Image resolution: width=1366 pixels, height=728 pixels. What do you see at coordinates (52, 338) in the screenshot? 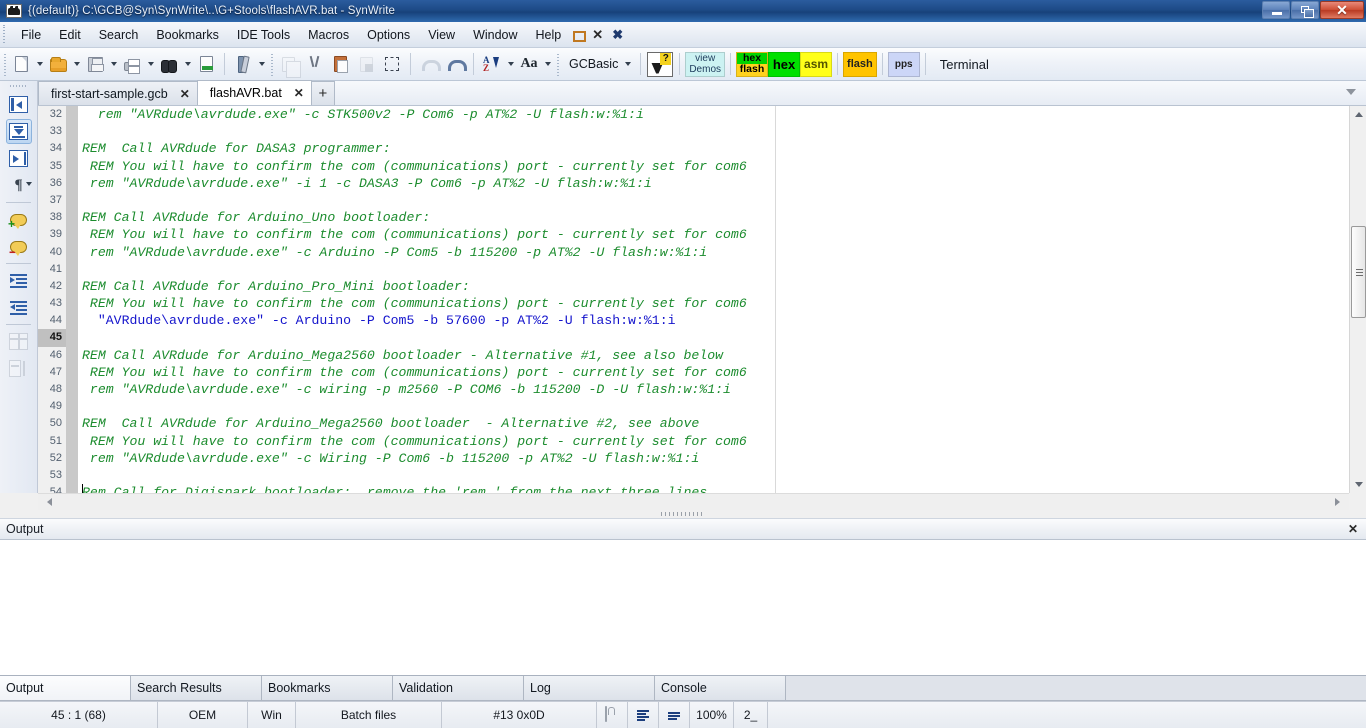
I see `line-number: 45` at bounding box center [52, 338].